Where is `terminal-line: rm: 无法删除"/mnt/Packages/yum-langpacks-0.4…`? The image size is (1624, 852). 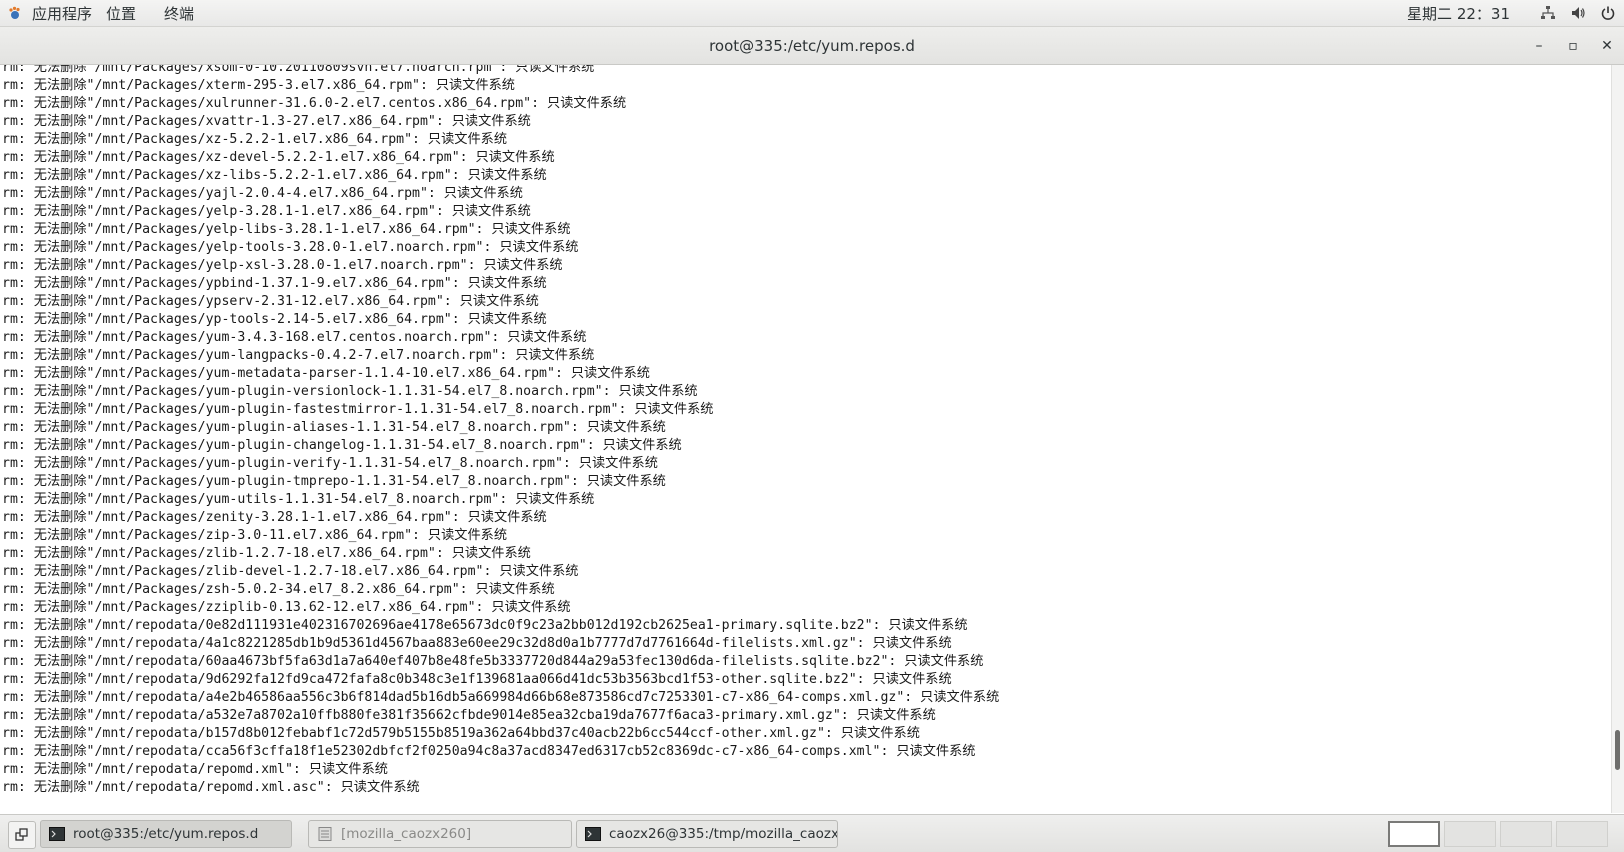 terminal-line: rm: 无法删除"/mnt/Packages/yum-langpacks-0.4… is located at coordinates (298, 355).